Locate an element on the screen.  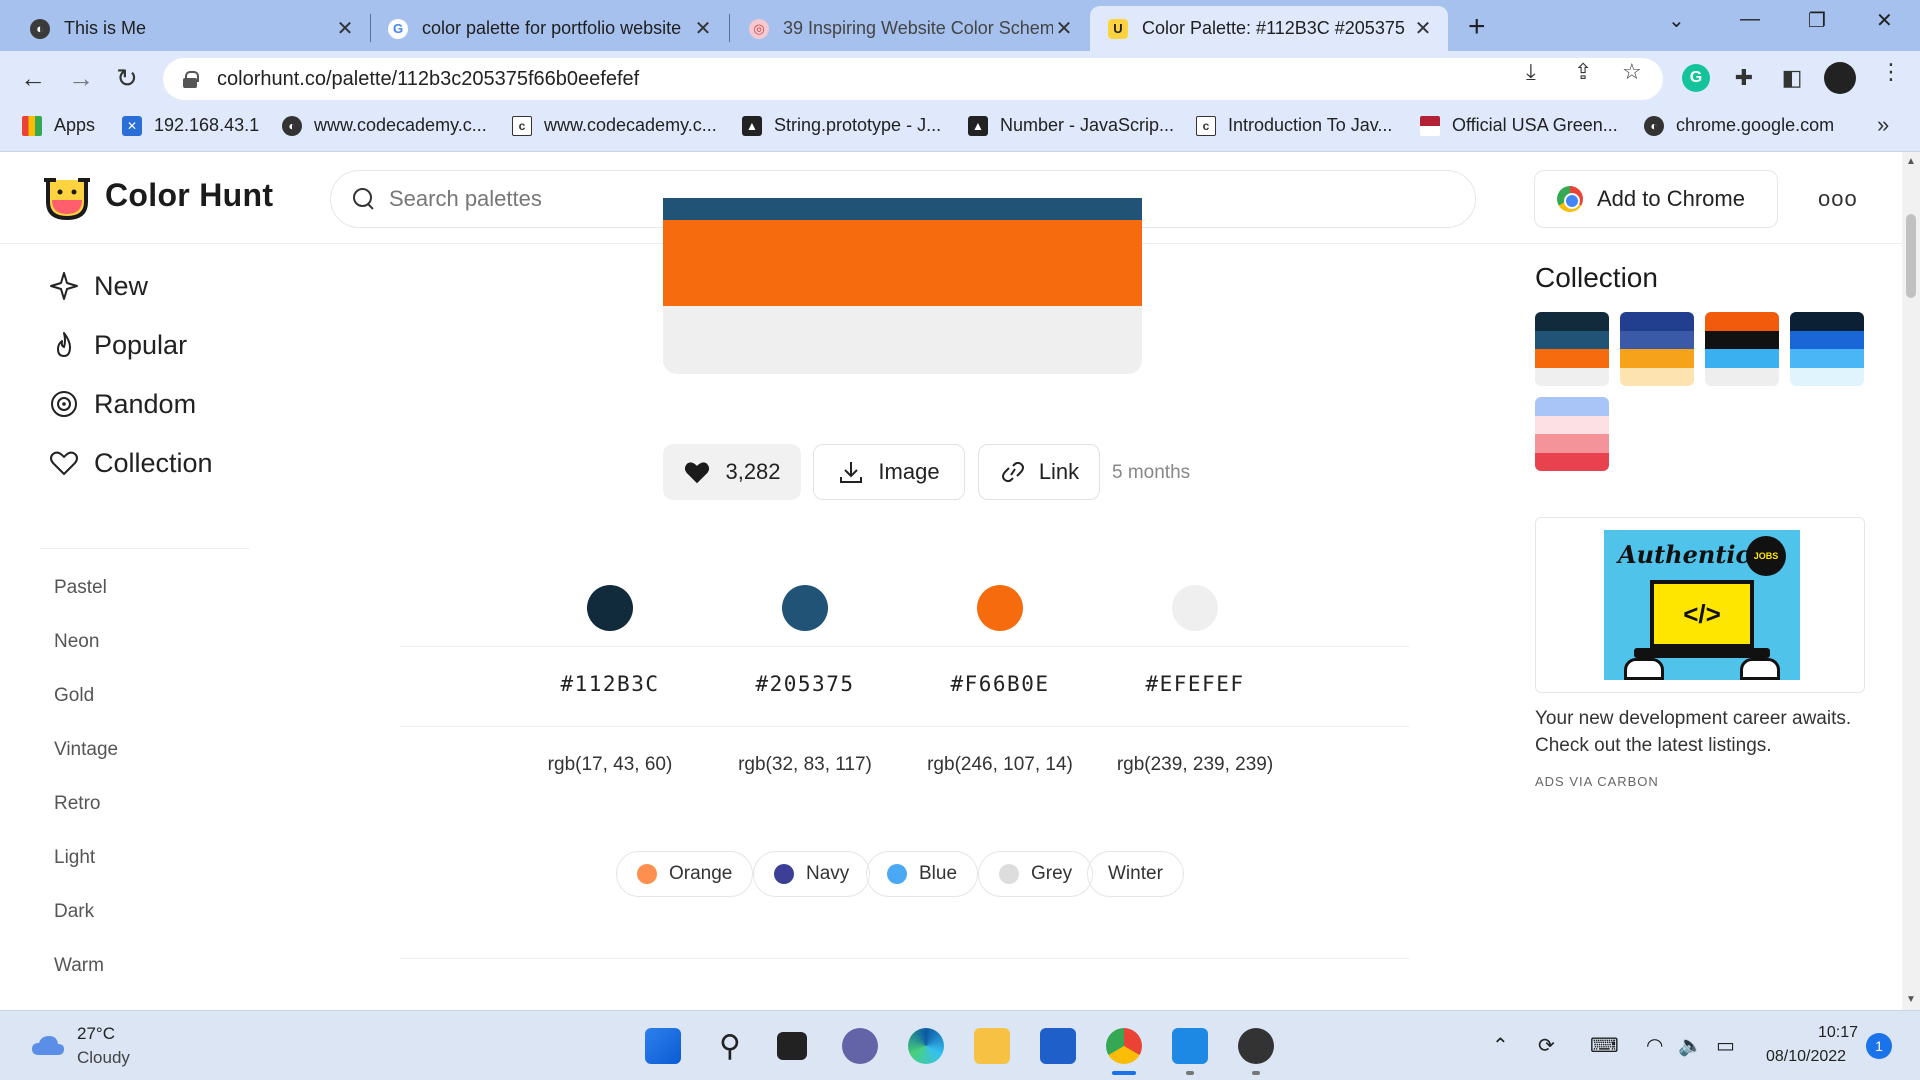
bookmark-apps: Apps is located at coordinates (58, 125).